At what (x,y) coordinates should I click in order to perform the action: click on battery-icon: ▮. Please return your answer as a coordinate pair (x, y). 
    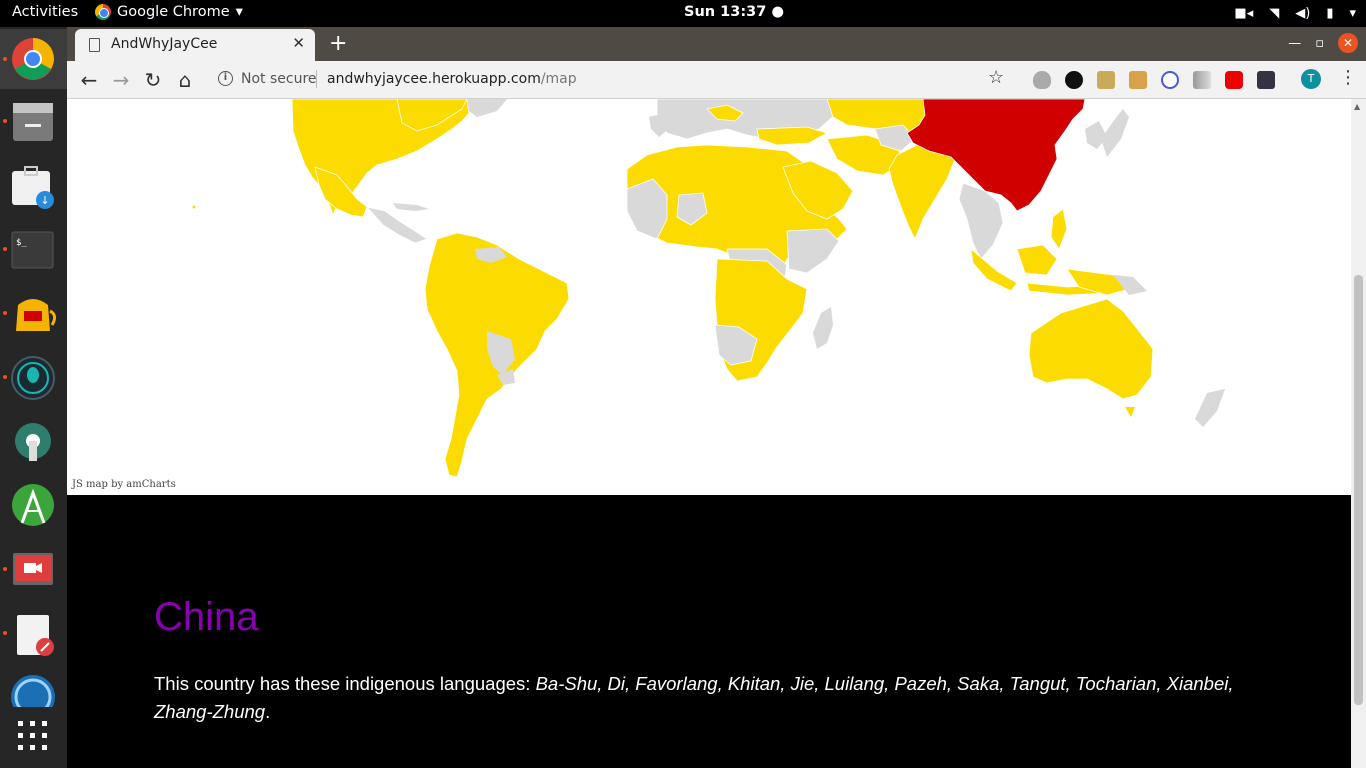
    Looking at the image, I should click on (1329, 13).